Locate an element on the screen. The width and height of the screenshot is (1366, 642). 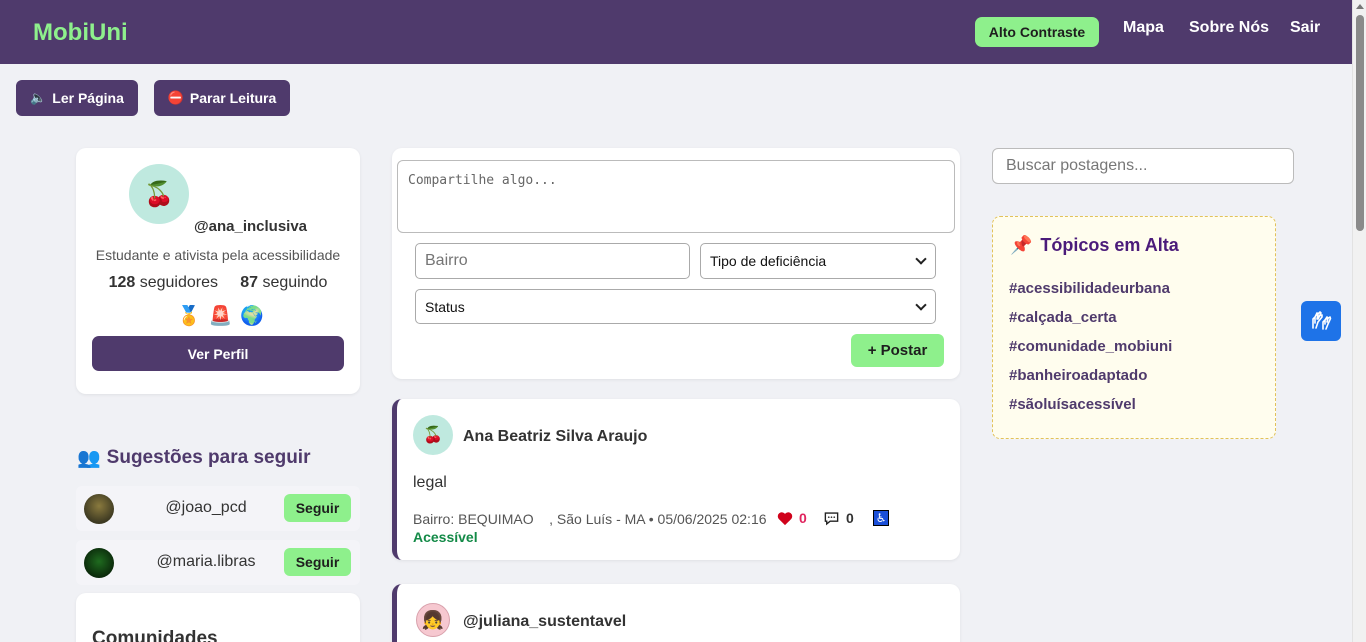
deficiency-select: Tipo de deficiência is located at coordinates (818, 261).